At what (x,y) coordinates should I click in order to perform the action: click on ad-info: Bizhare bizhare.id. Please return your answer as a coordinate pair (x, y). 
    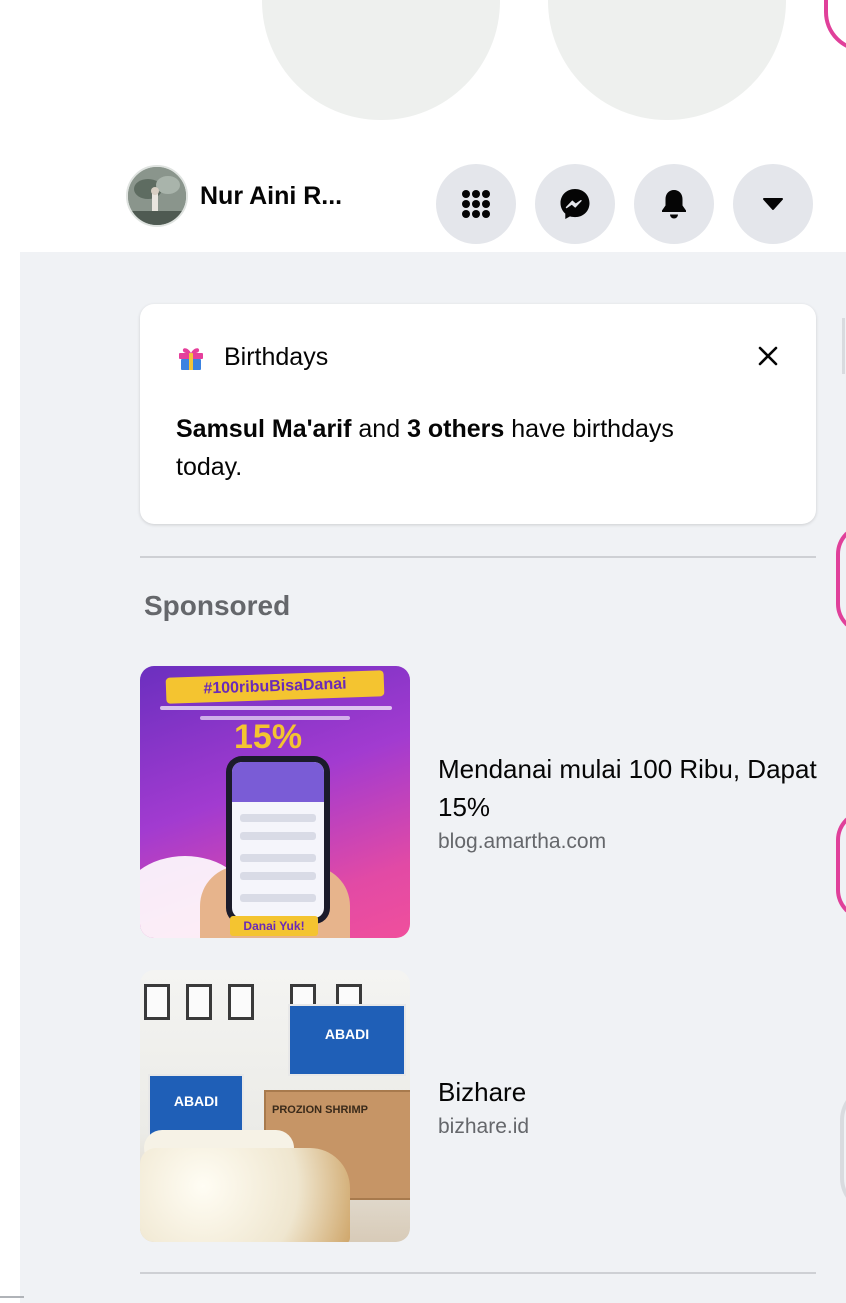
    Looking at the image, I should click on (628, 1106).